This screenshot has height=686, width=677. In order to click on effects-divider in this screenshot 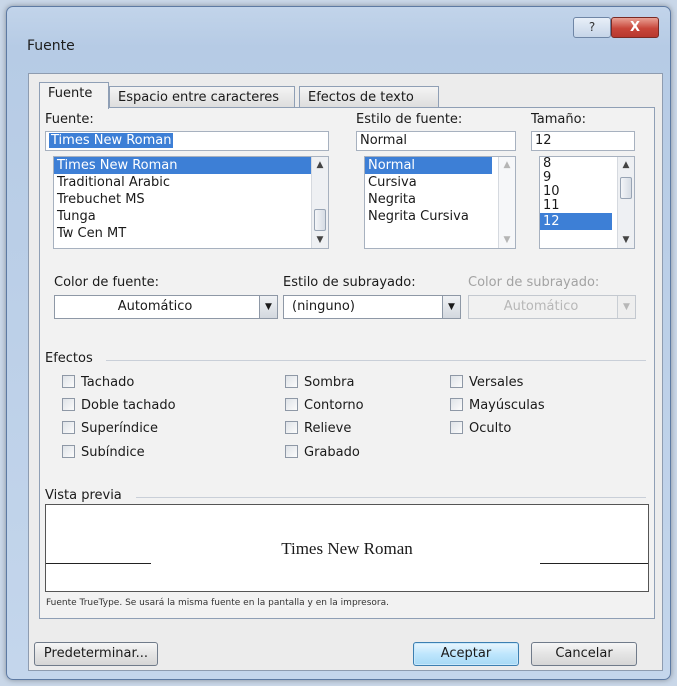, I will do `click(376, 360)`.